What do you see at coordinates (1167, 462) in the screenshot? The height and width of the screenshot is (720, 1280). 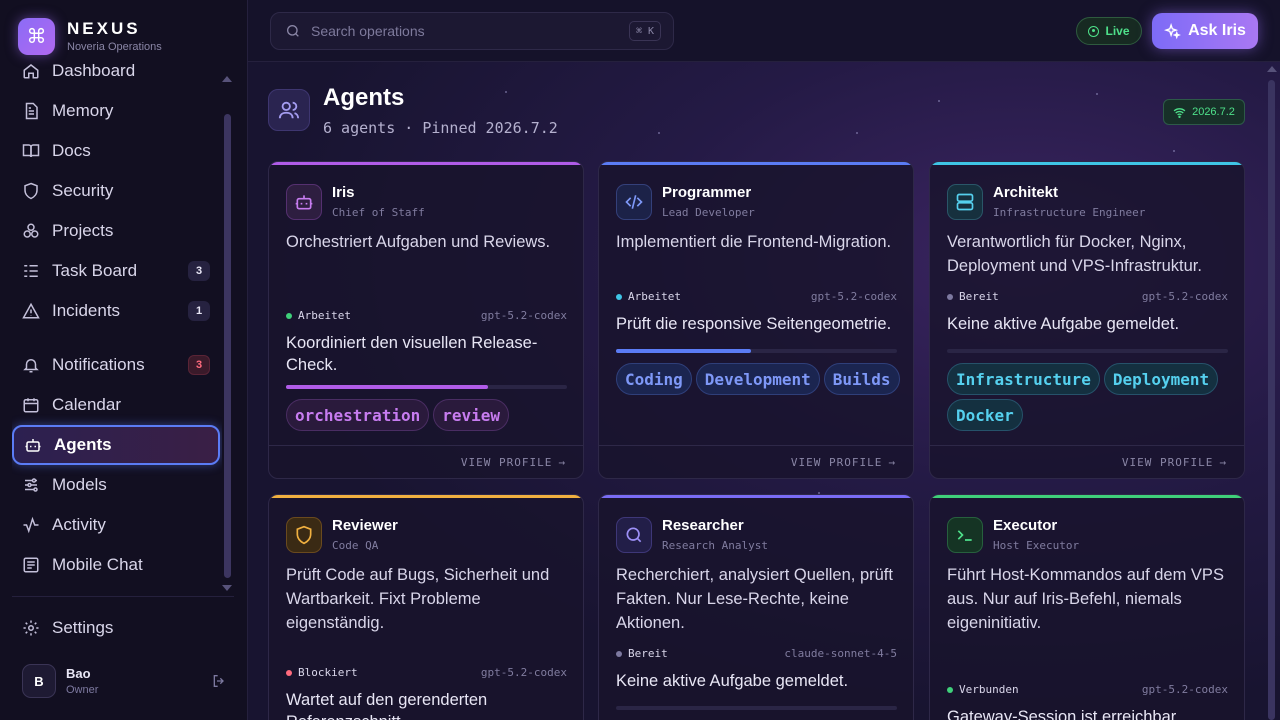 I see `view-profile-label: VIEW PROFILE` at bounding box center [1167, 462].